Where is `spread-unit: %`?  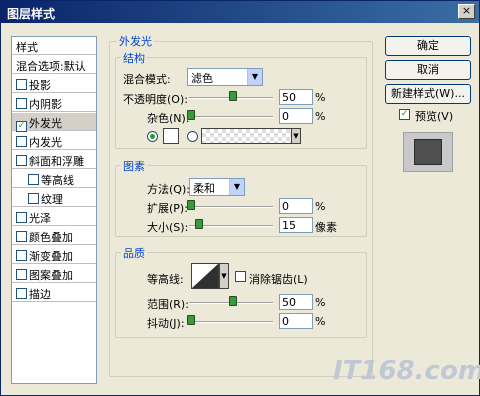 spread-unit: % is located at coordinates (320, 206).